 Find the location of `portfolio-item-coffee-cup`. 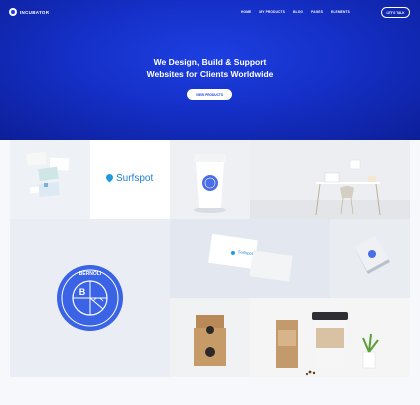

portfolio-item-coffee-cup is located at coordinates (210, 179).